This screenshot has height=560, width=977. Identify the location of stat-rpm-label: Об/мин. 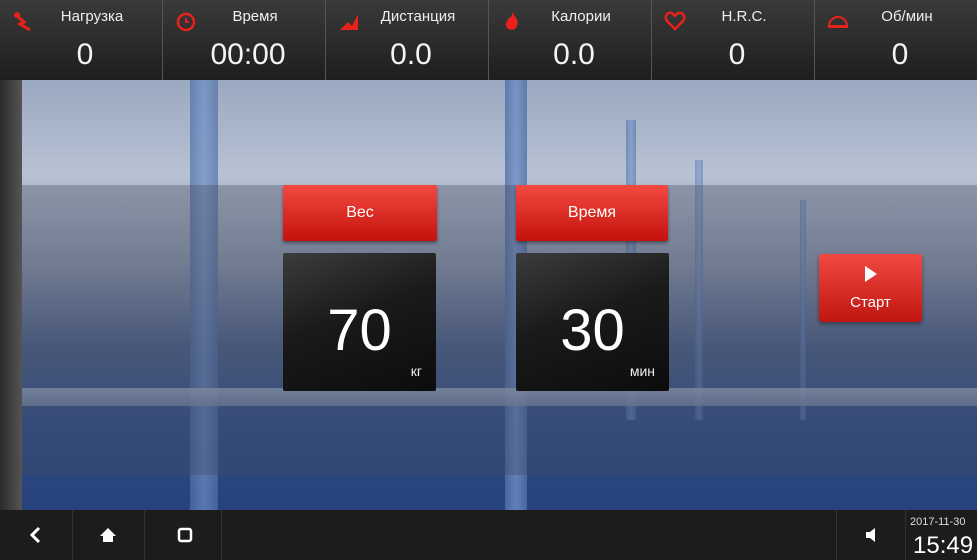
(907, 16).